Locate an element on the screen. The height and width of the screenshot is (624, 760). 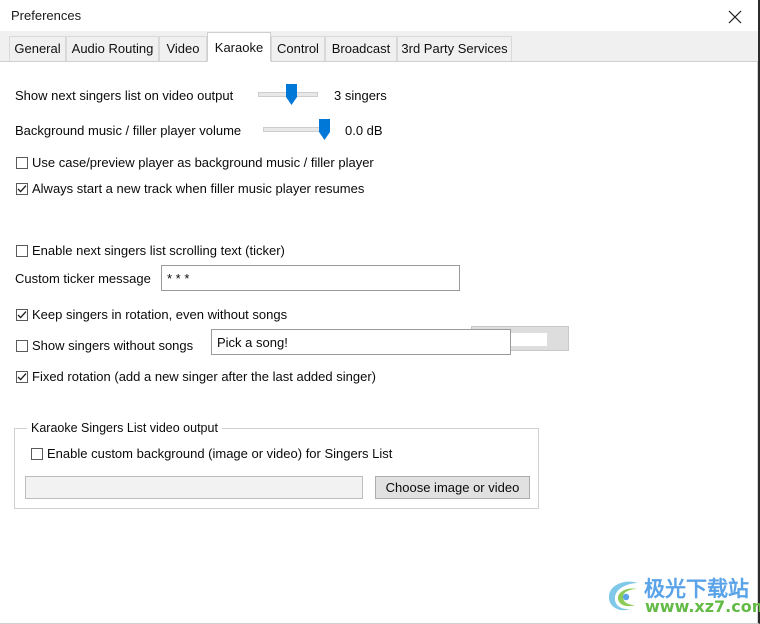
always-new-track-checkbox is located at coordinates (22, 189).